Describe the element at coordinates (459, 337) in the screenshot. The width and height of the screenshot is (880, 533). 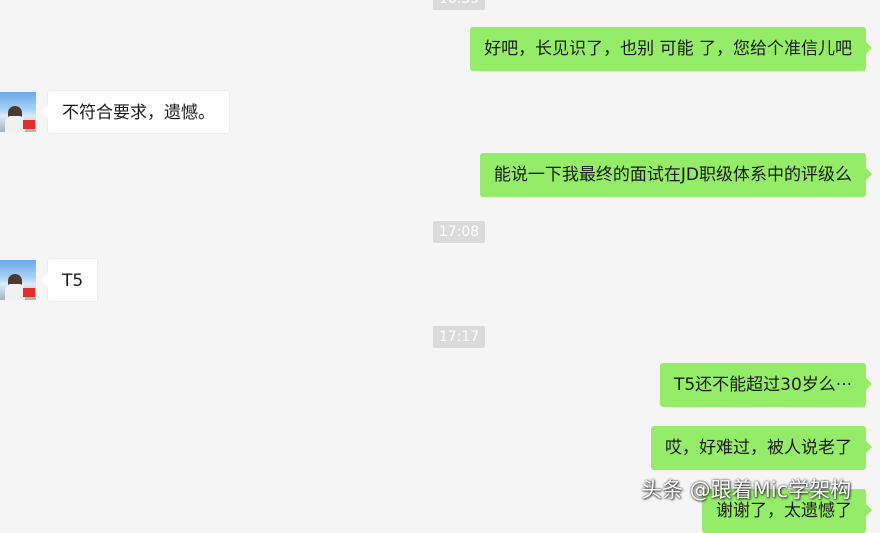
I see `timestamp: 17:17` at that location.